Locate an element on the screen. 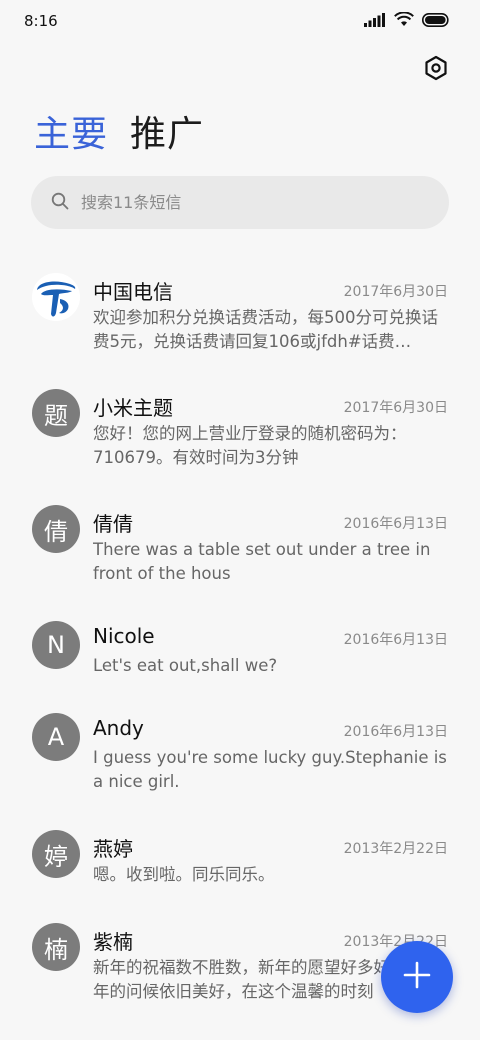 Image resolution: width=480 pixels, height=1040 pixels. search-bar is located at coordinates (240, 202).